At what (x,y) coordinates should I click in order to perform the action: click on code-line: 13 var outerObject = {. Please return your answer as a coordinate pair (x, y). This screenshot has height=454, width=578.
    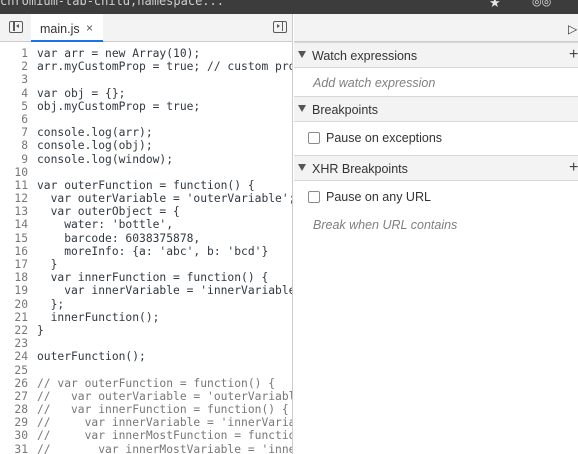
    Looking at the image, I should click on (146, 211).